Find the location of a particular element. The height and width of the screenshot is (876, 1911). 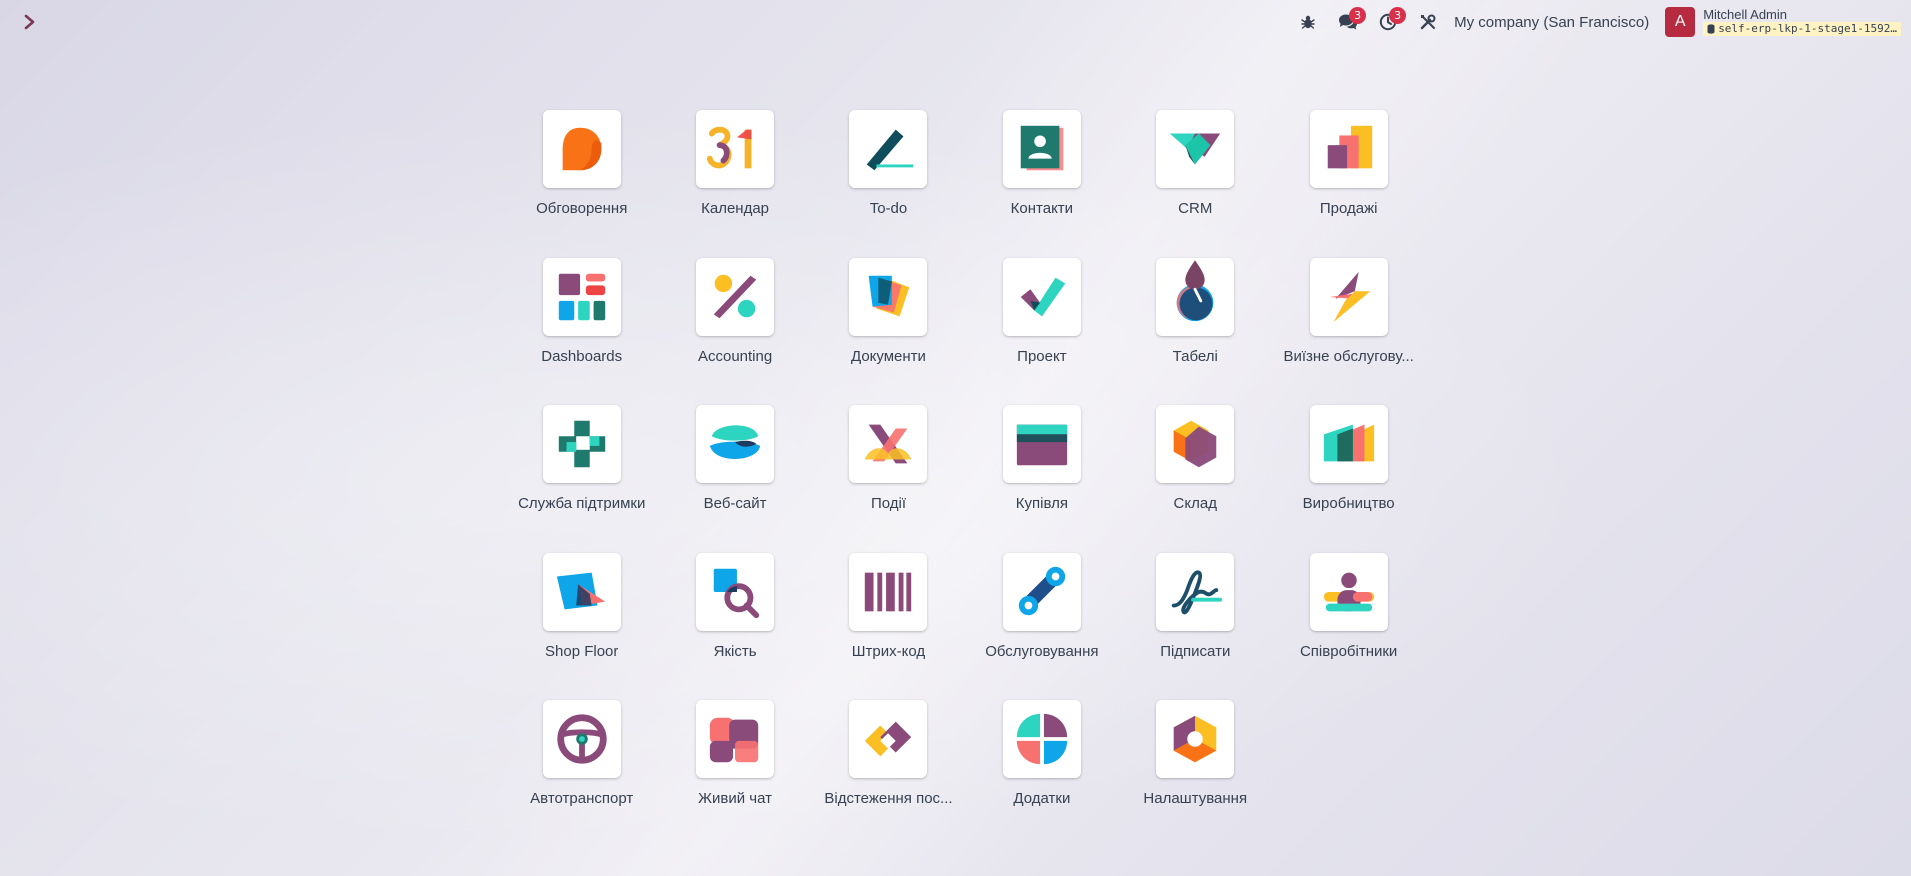

app-purchase: Купівля is located at coordinates (1041, 479).